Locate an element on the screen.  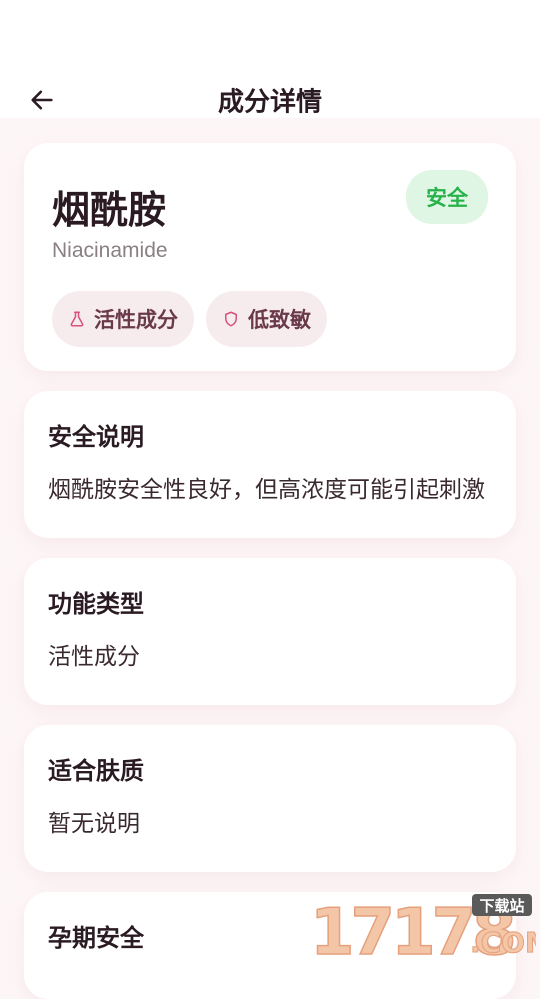
tag-list: 活性成分 低致敏 is located at coordinates (189, 319).